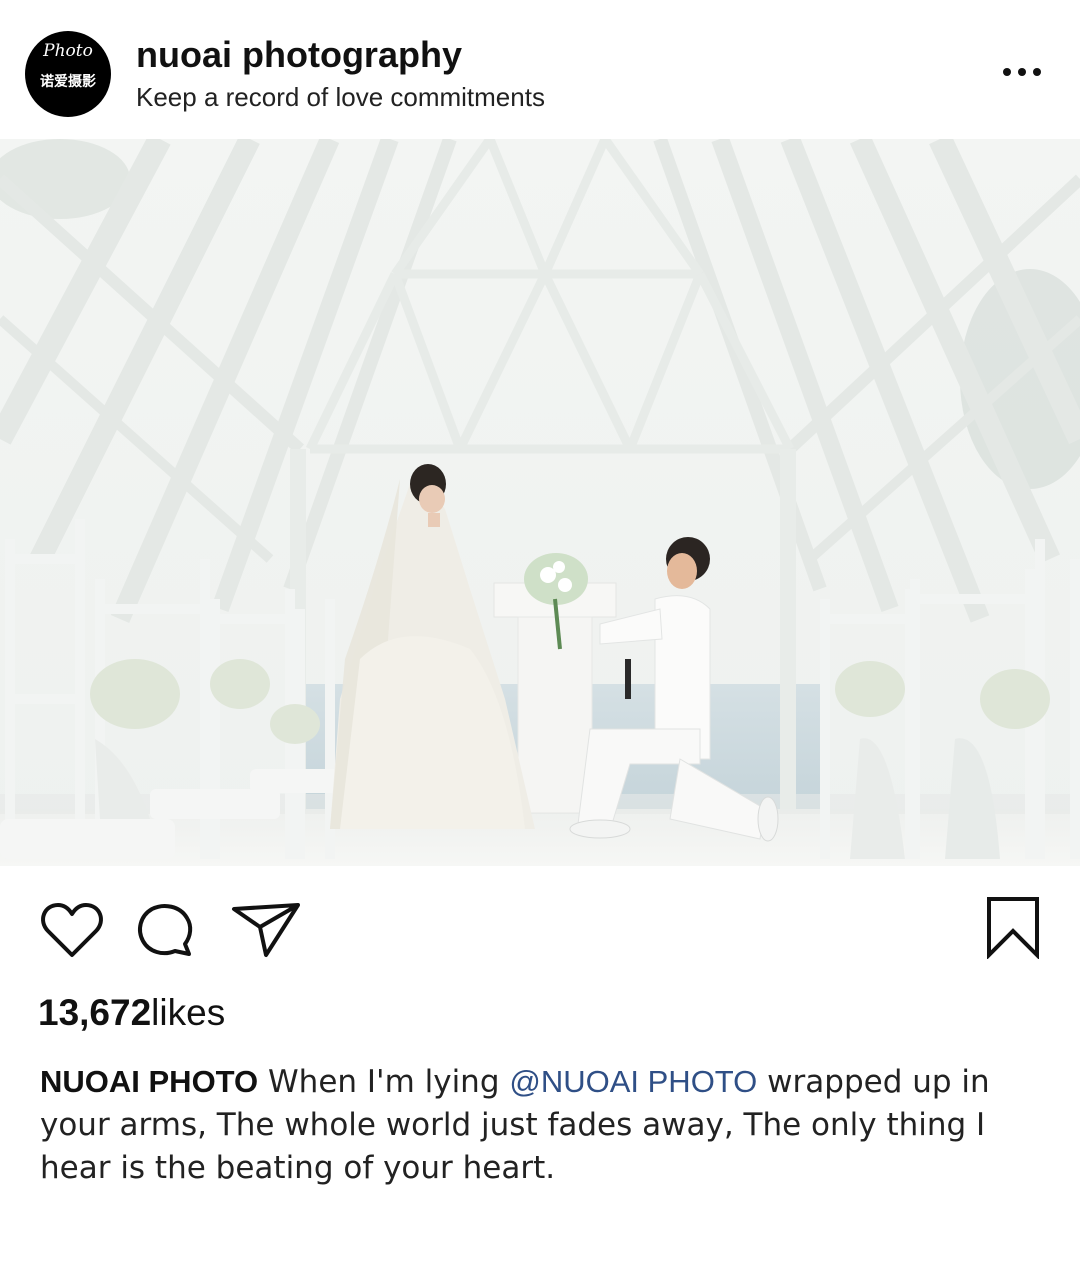  What do you see at coordinates (68, 51) in the screenshot?
I see `avatar-script-text: Photo` at bounding box center [68, 51].